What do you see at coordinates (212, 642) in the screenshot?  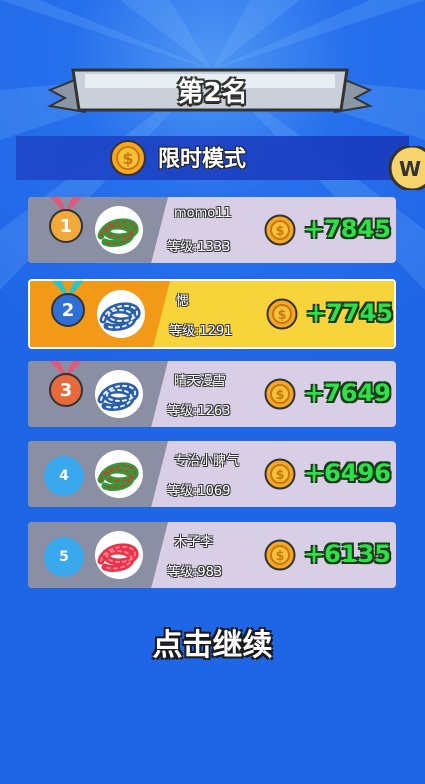 I see `continue-button: 点击继续` at bounding box center [212, 642].